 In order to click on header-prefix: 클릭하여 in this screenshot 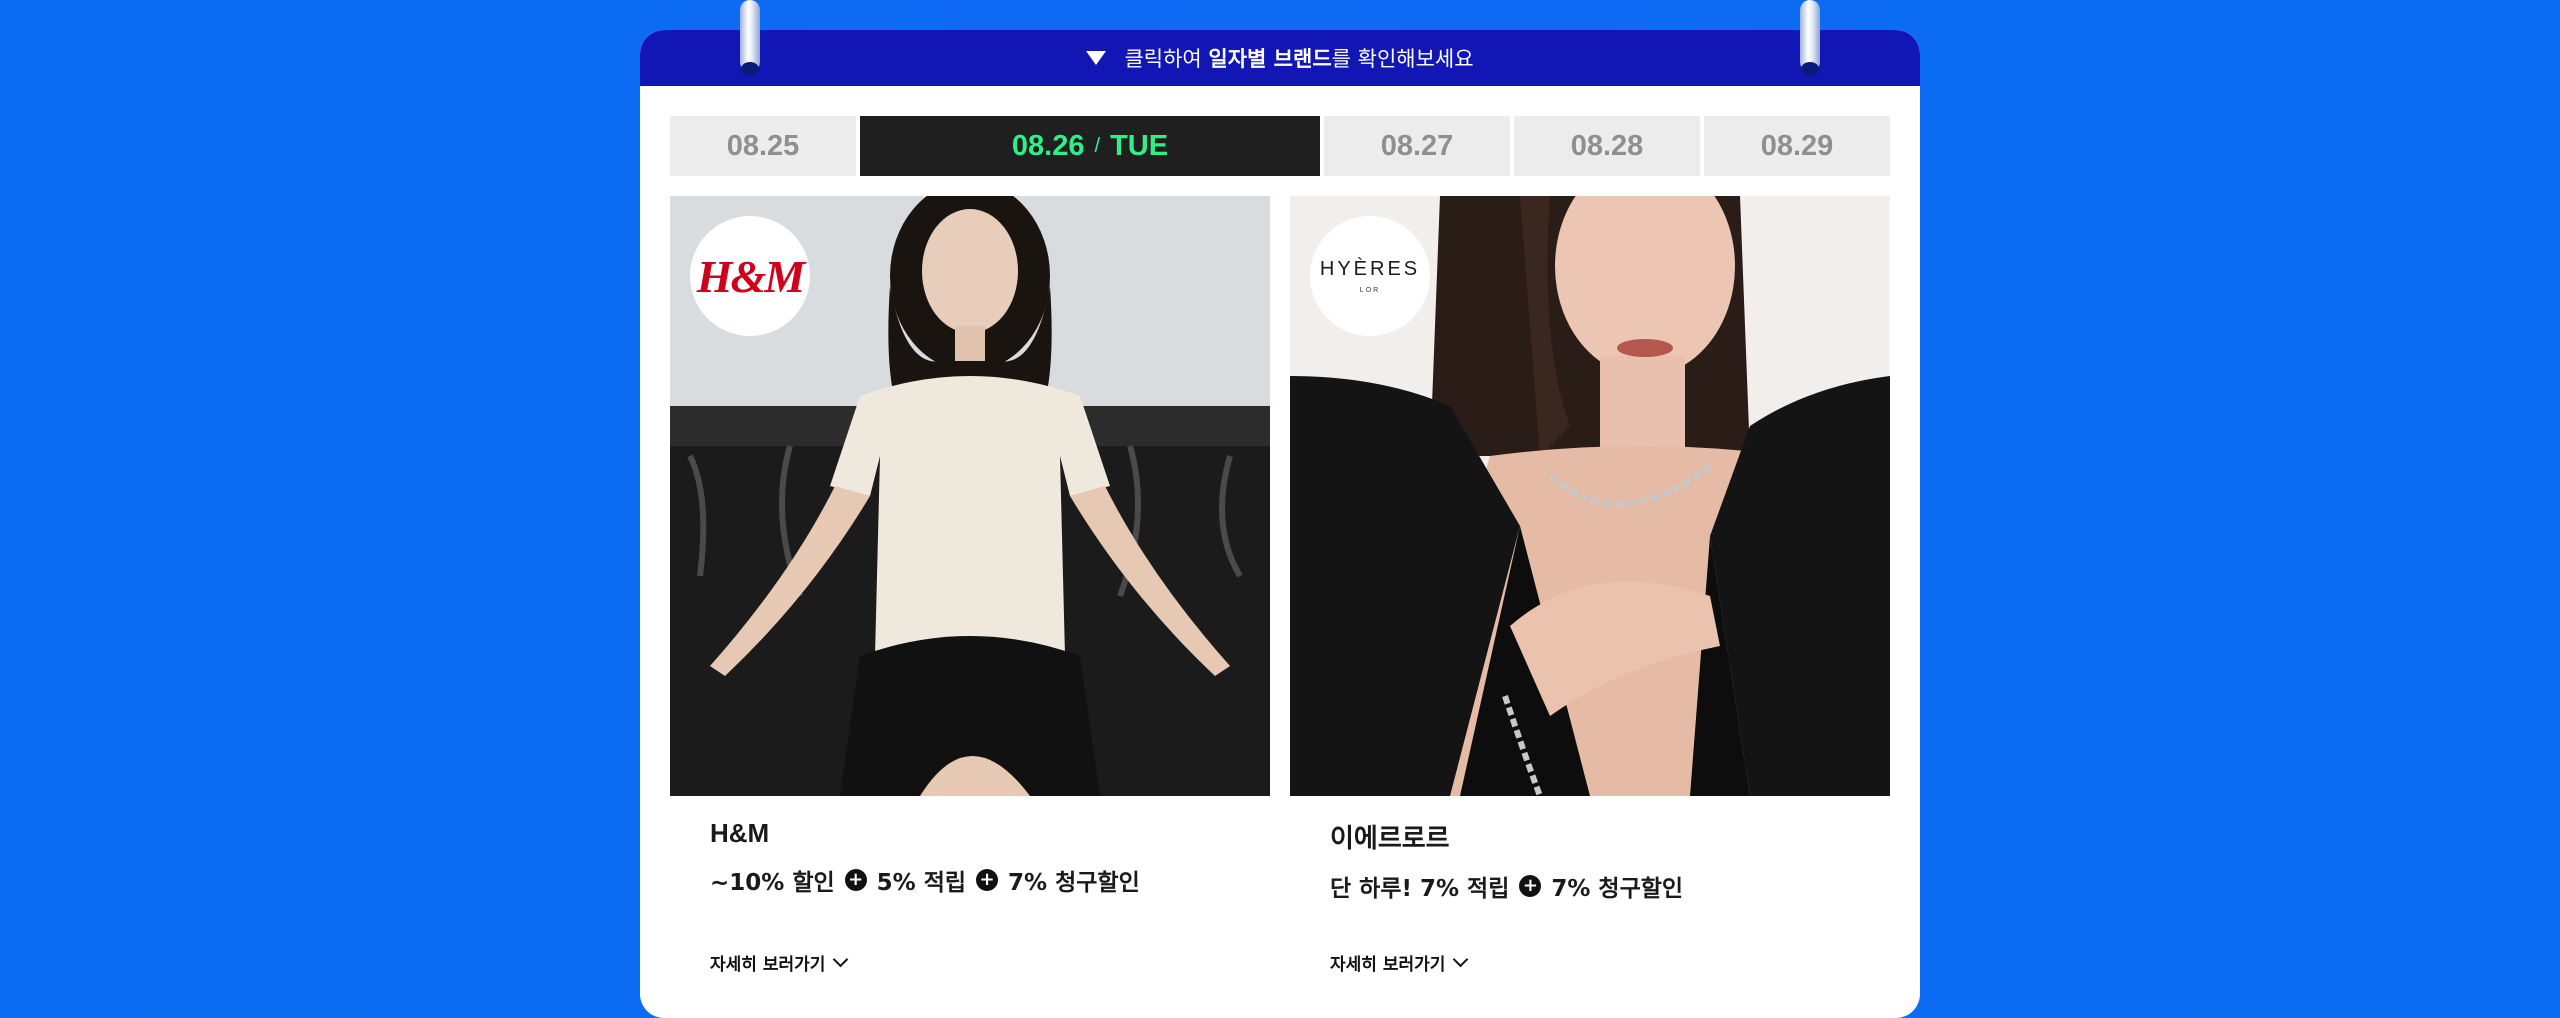, I will do `click(1166, 59)`.